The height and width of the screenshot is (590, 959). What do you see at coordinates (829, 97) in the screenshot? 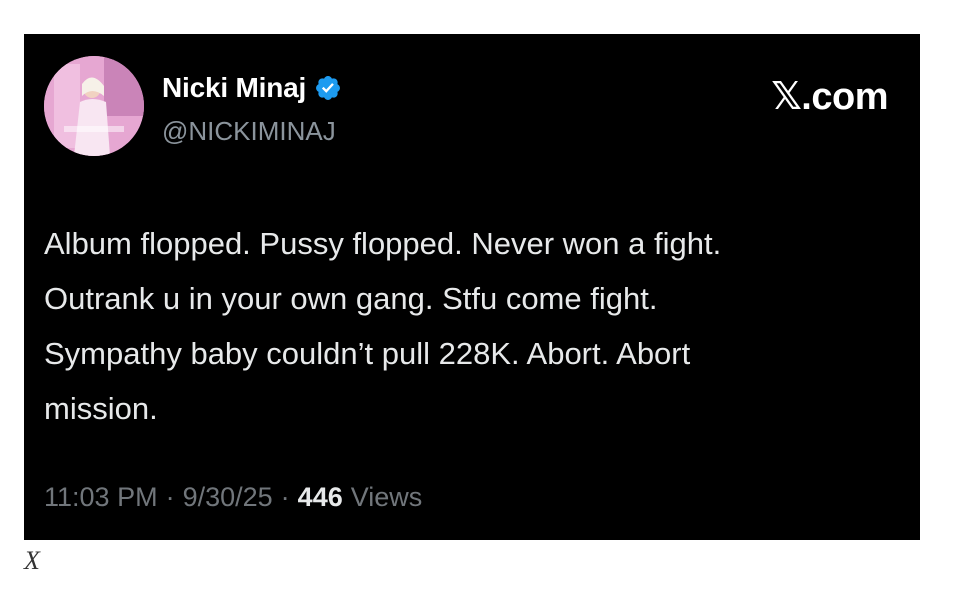
I see `x-logo-brand: 𝕏.com` at bounding box center [829, 97].